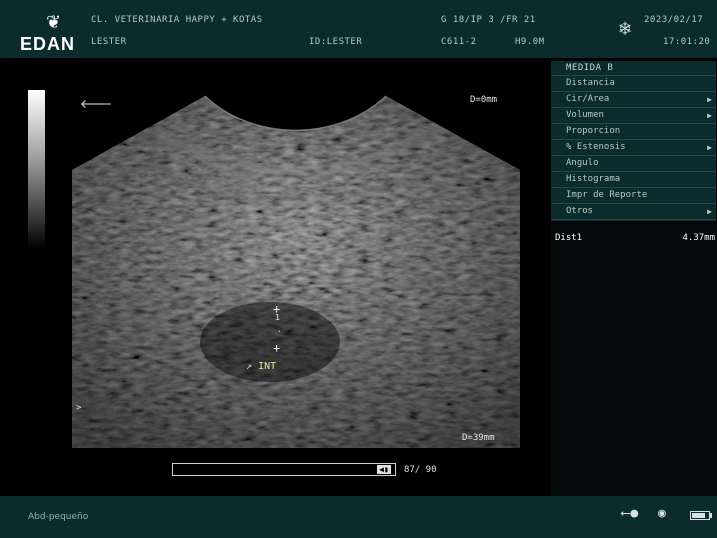  Describe the element at coordinates (629, 513) in the screenshot. I see `usb-icon: ⭠●` at that location.